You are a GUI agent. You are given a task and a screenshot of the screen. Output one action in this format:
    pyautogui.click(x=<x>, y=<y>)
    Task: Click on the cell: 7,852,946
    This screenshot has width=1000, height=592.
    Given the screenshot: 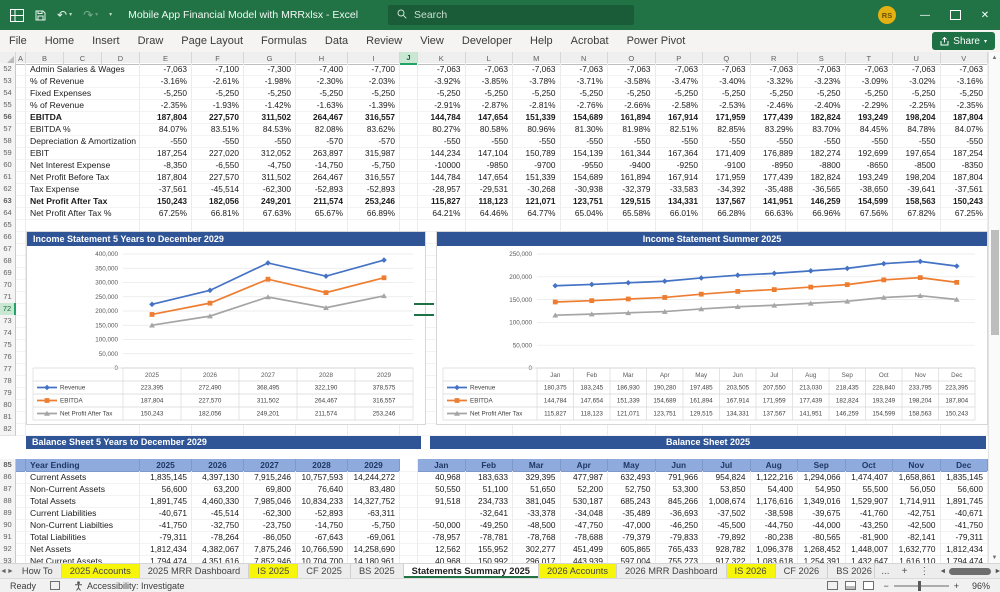 What is the action you would take?
    pyautogui.click(x=270, y=559)
    